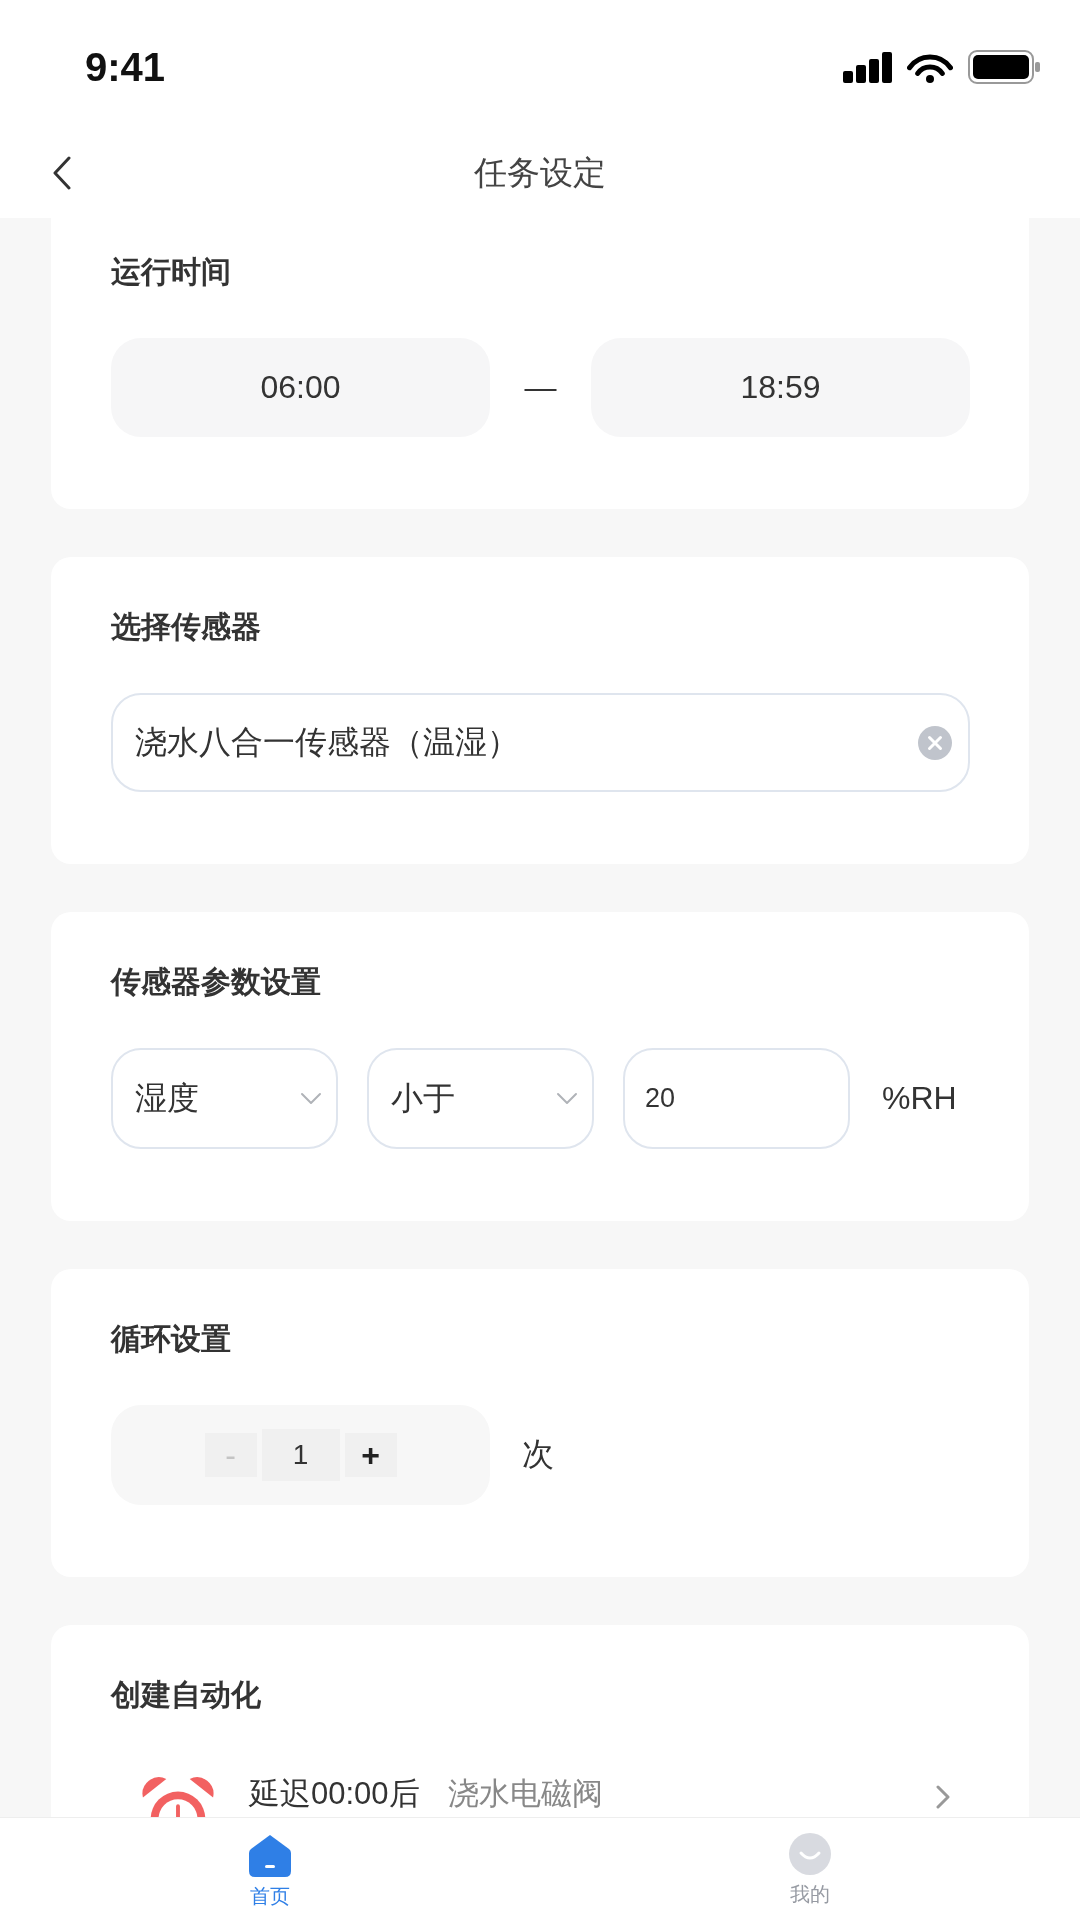 The height and width of the screenshot is (1920, 1080). I want to click on signal-icon, so click(867, 67).